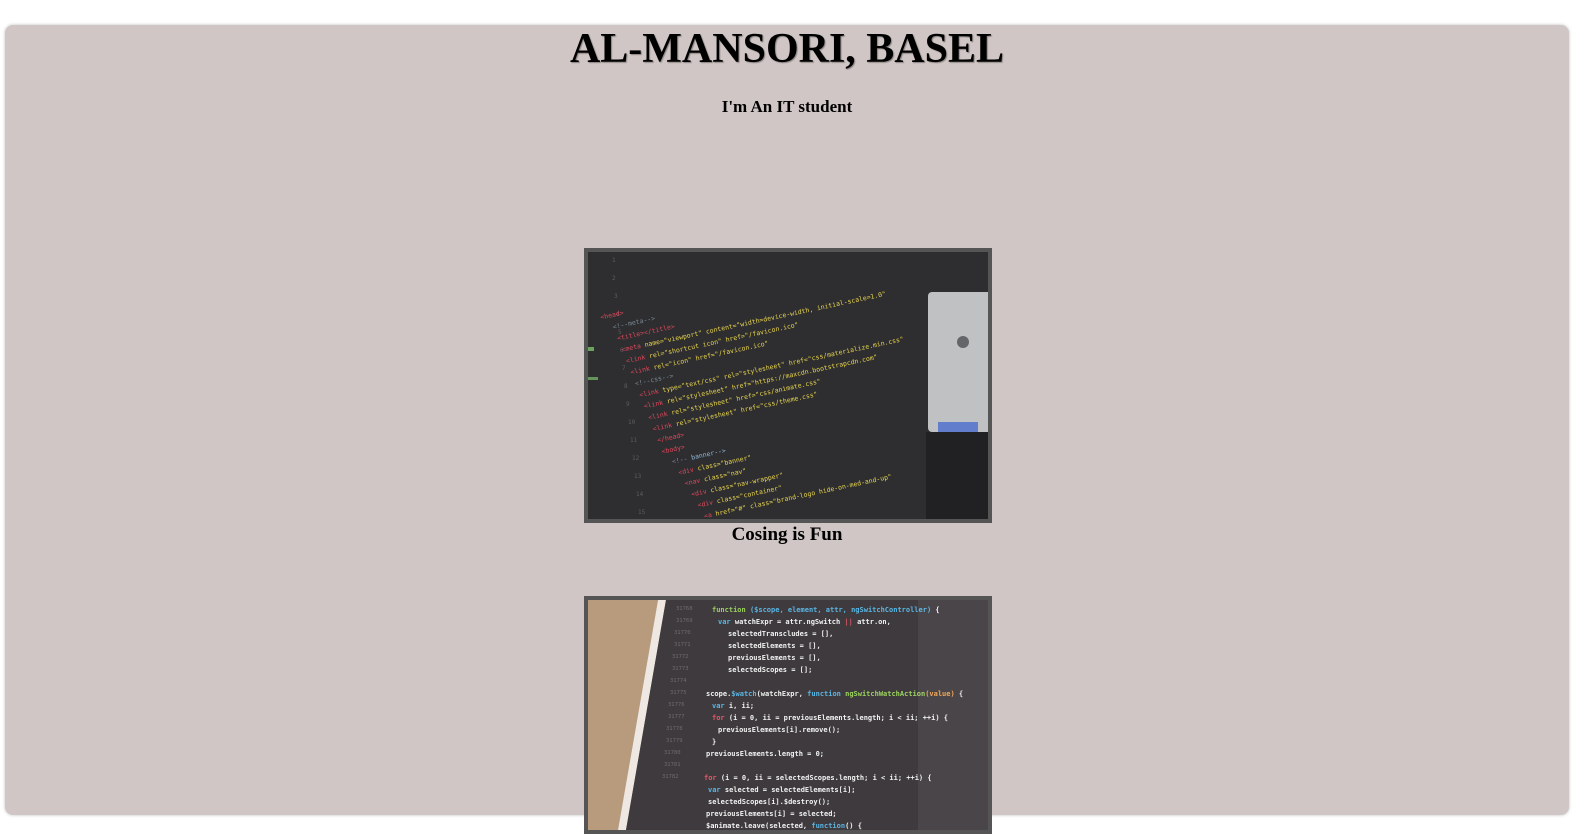  Describe the element at coordinates (780, 634) in the screenshot. I see `svg-text: selectedTranscludes = [],` at that location.